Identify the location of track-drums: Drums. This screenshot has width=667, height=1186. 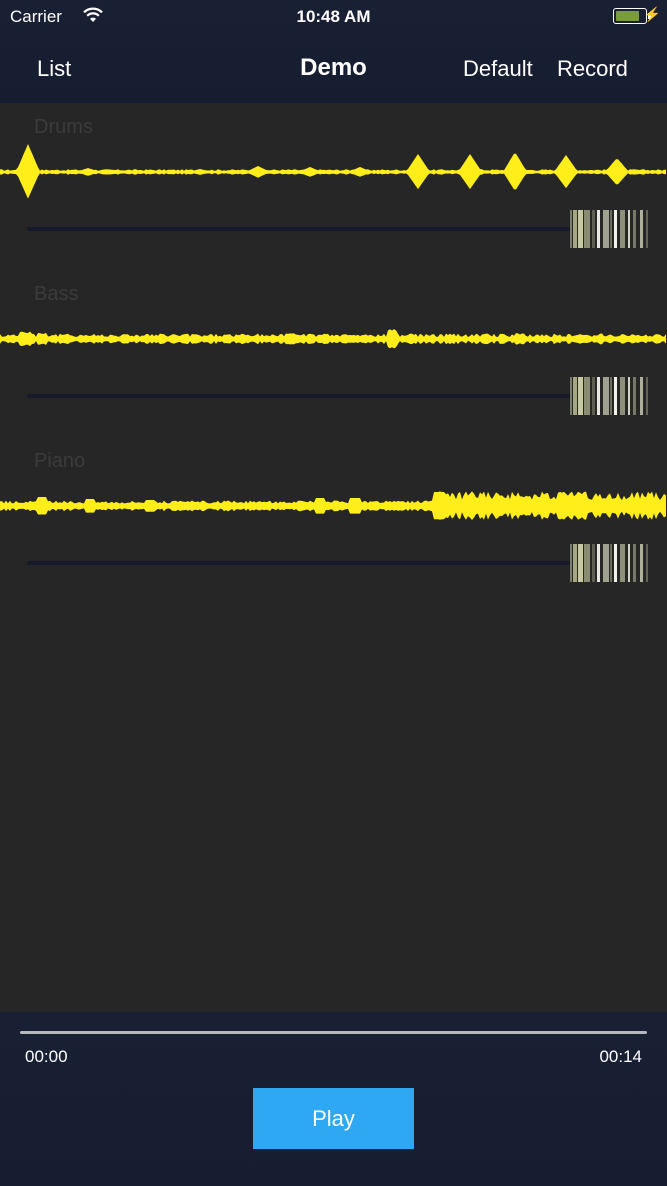
(333, 186).